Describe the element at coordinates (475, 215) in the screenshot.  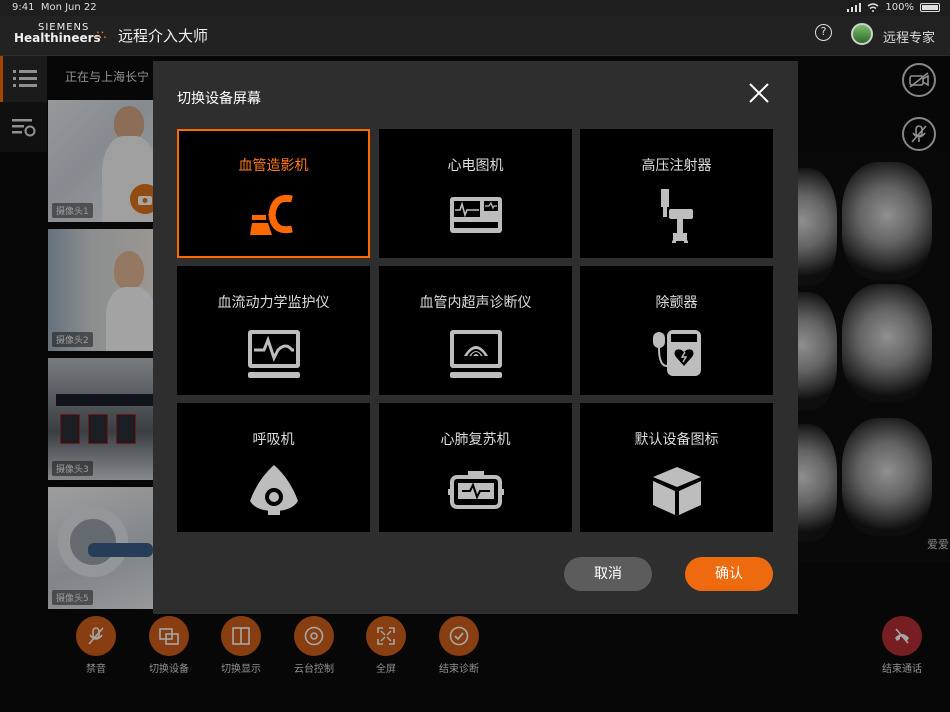
I see `ecg-machine-icon` at that location.